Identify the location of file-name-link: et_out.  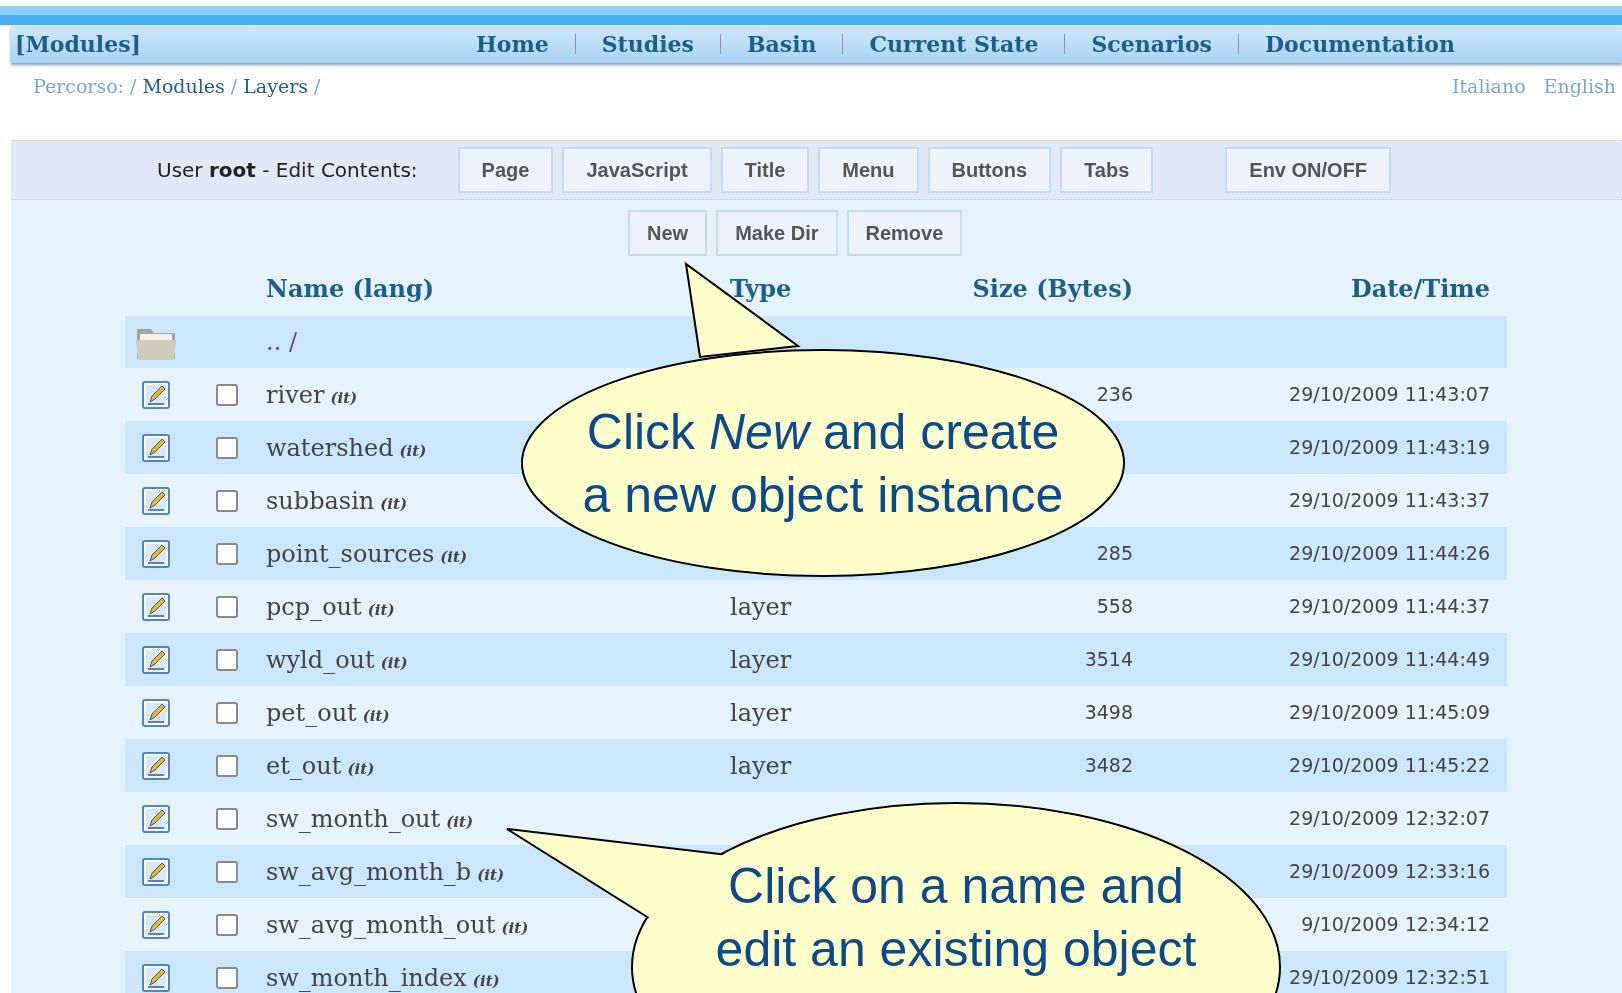
(304, 765).